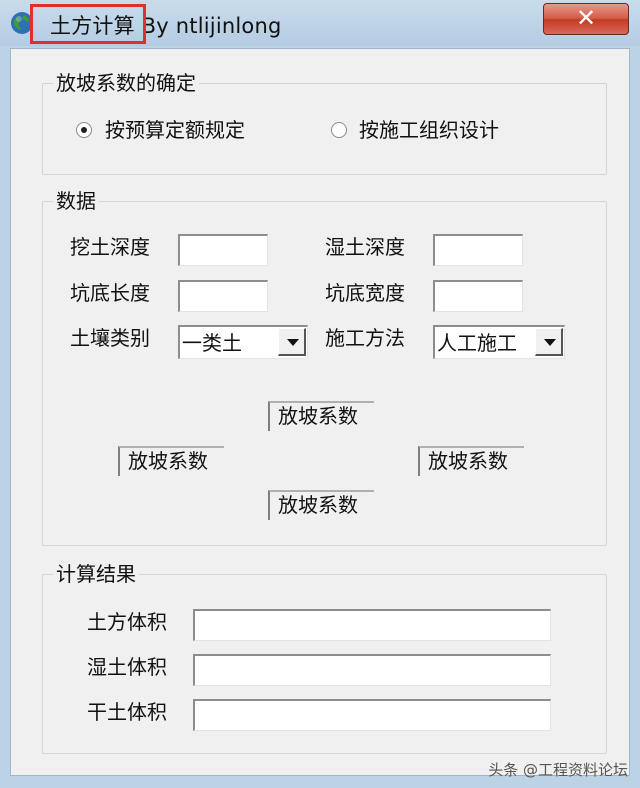  What do you see at coordinates (88, 24) in the screenshot?
I see `title-highlight-box` at bounding box center [88, 24].